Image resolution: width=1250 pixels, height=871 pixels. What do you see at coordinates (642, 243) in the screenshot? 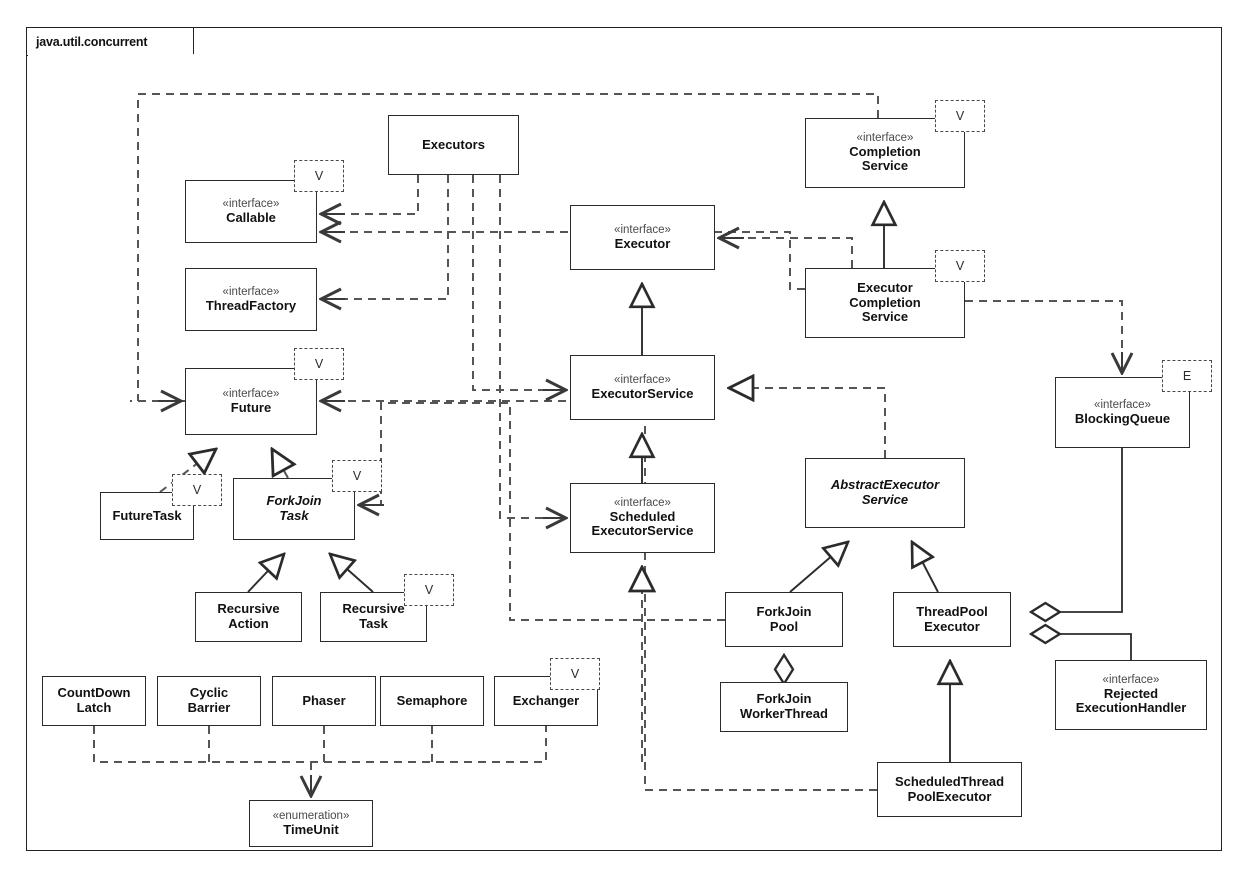
I see `class-name-label: Executor` at bounding box center [642, 243].